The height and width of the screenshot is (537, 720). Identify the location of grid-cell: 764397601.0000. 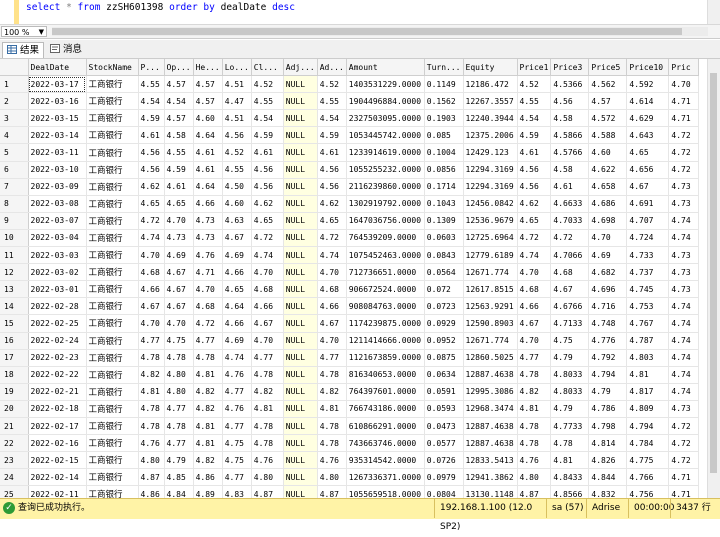
(385, 392).